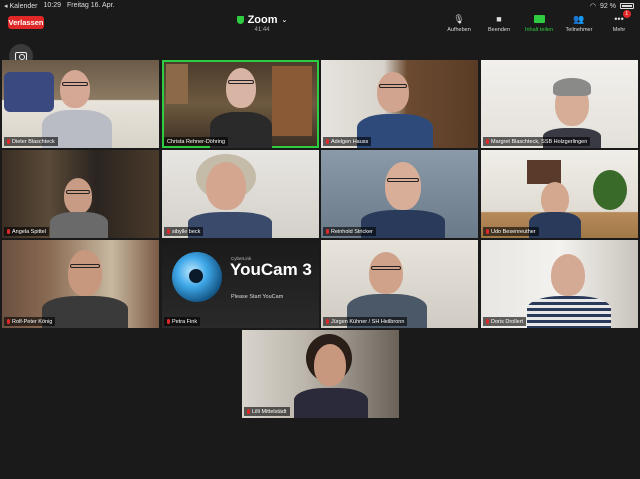 The height and width of the screenshot is (479, 640). I want to click on notification-badge: 1, so click(626, 14).